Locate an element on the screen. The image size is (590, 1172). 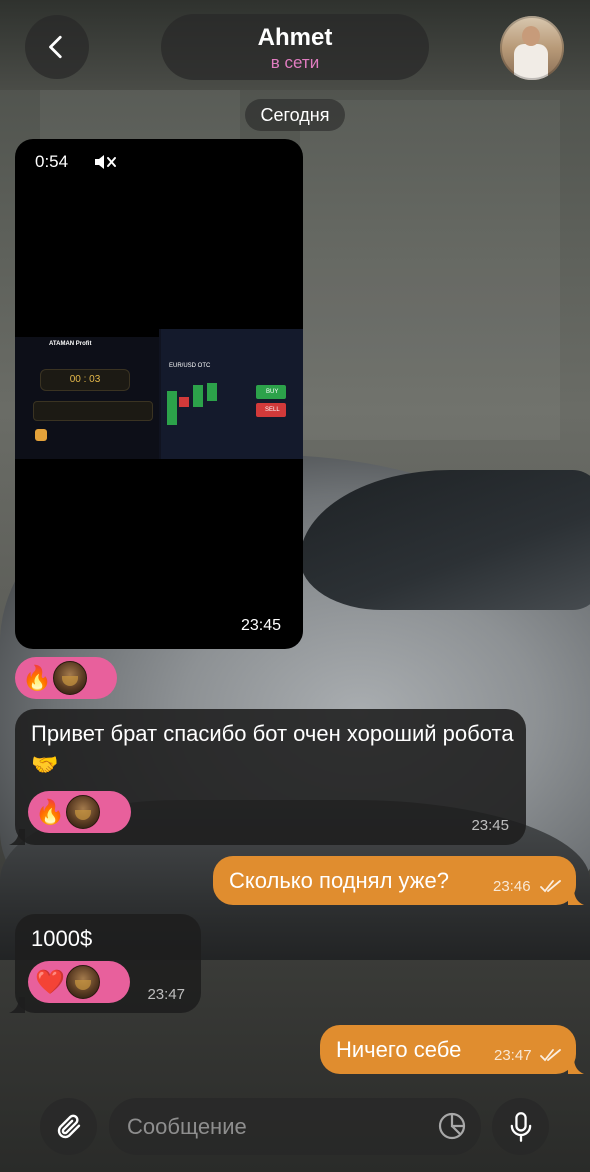
paperclip-icon is located at coordinates (68, 1126).